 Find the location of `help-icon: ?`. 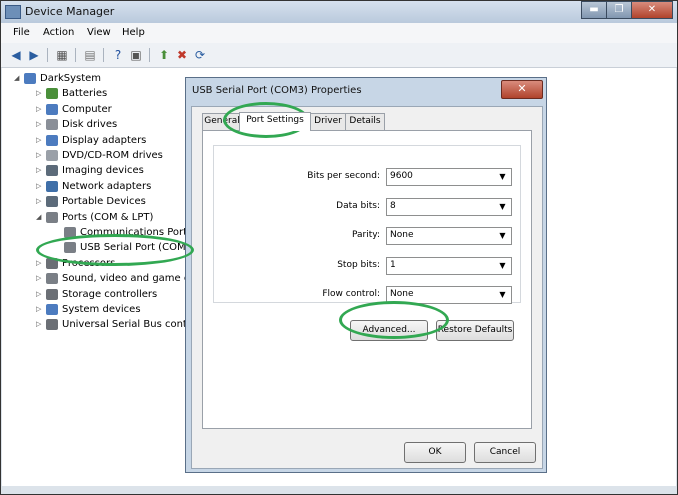

help-icon: ? is located at coordinates (118, 55).